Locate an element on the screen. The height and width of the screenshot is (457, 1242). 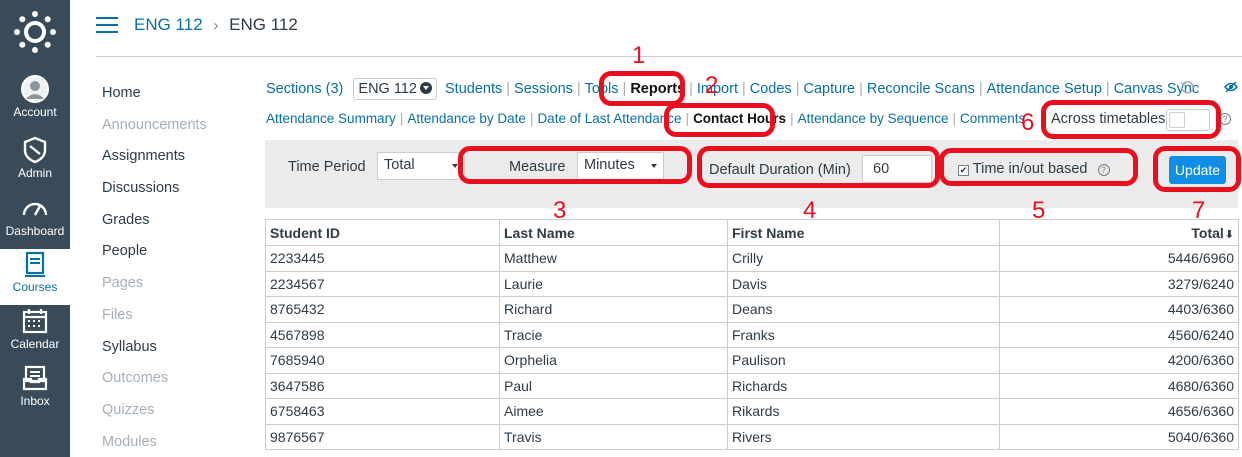
table-row: 8765432 Richard Deans 4403/6360 is located at coordinates (752, 309).